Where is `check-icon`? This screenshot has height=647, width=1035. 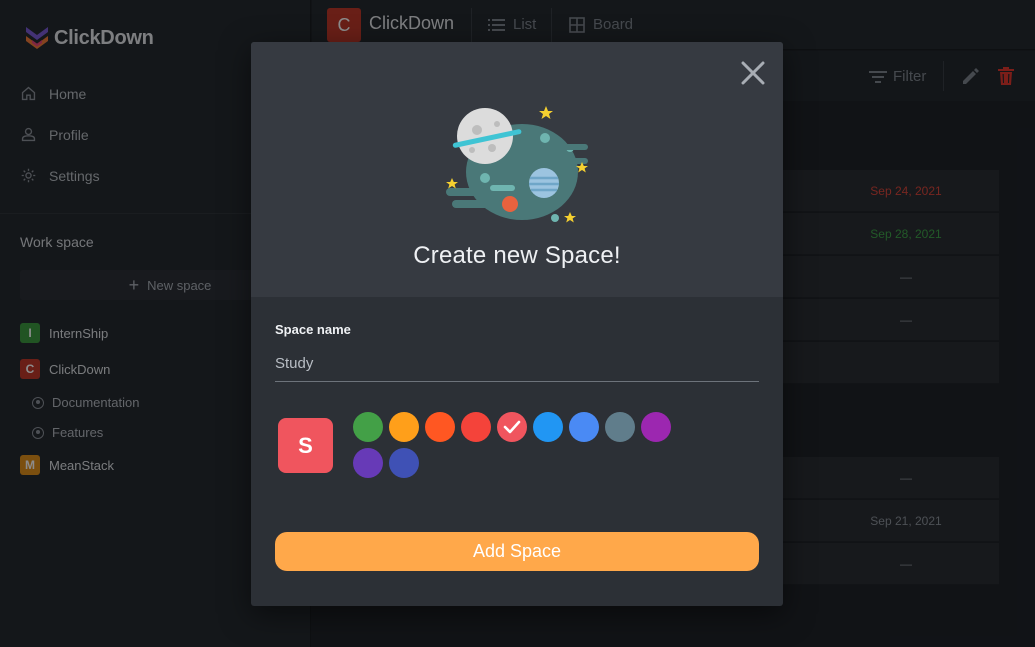 check-icon is located at coordinates (512, 427).